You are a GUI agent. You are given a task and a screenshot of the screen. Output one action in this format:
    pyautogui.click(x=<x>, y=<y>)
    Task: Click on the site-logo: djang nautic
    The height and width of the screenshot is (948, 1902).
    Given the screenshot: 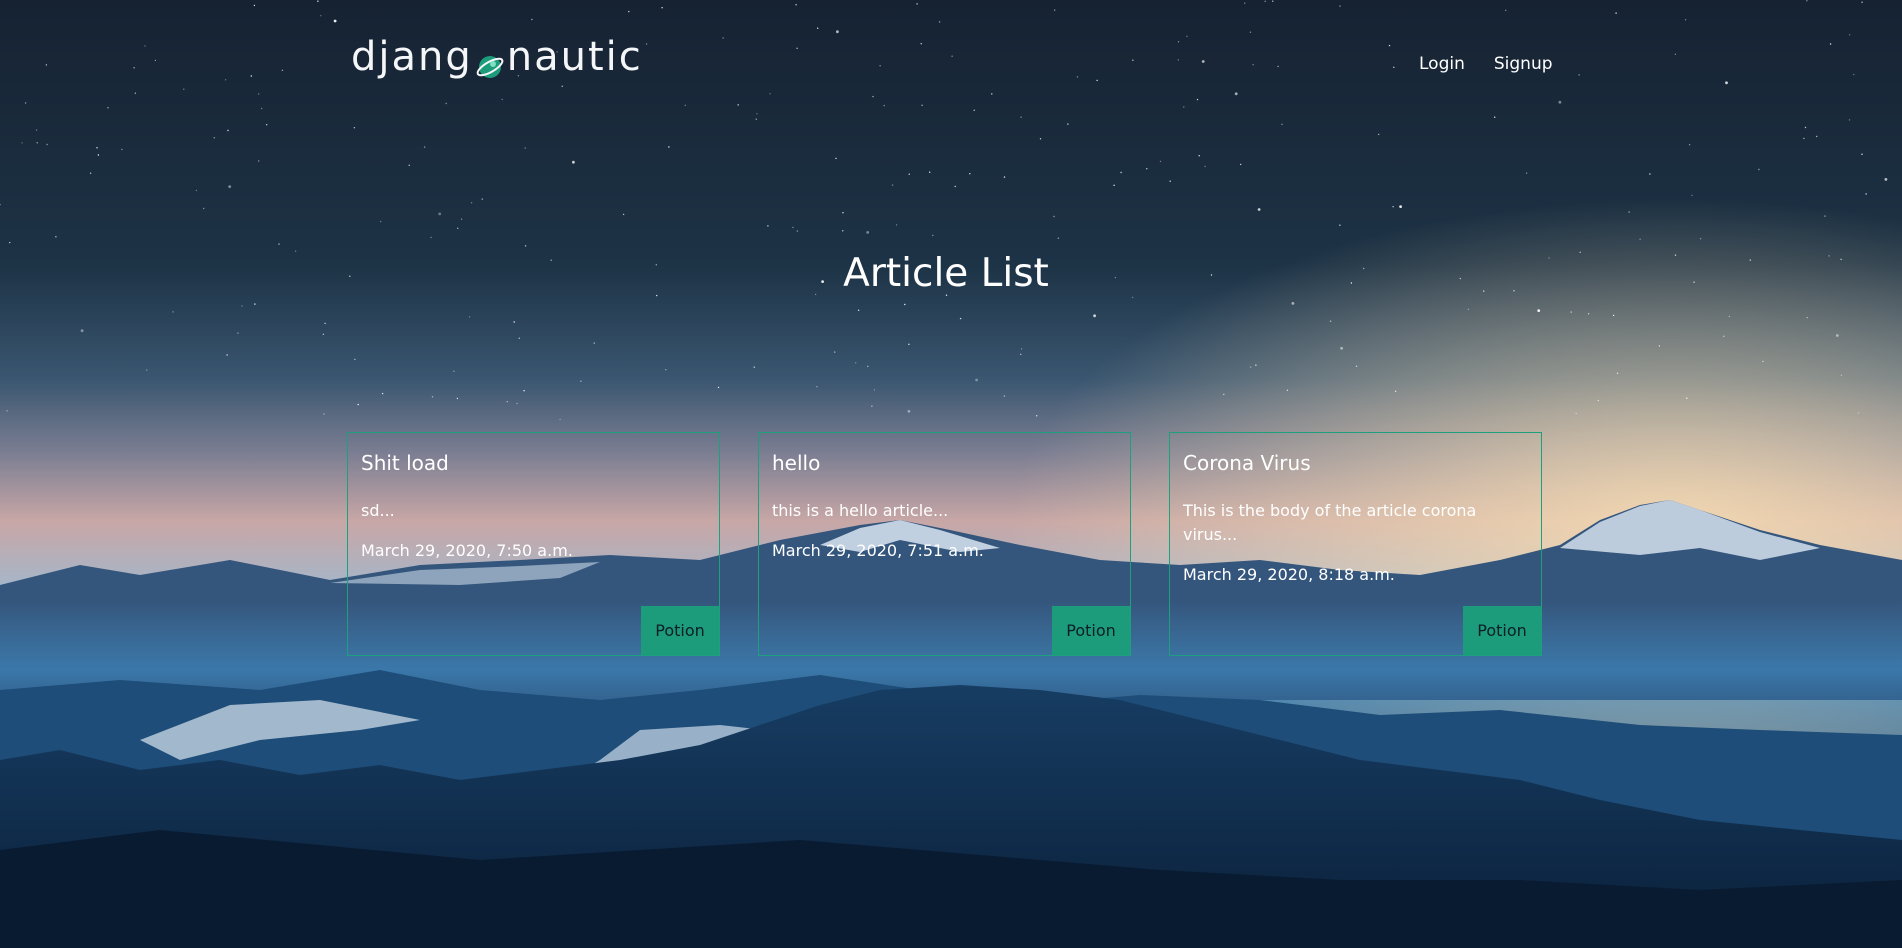 What is the action you would take?
    pyautogui.click(x=497, y=57)
    